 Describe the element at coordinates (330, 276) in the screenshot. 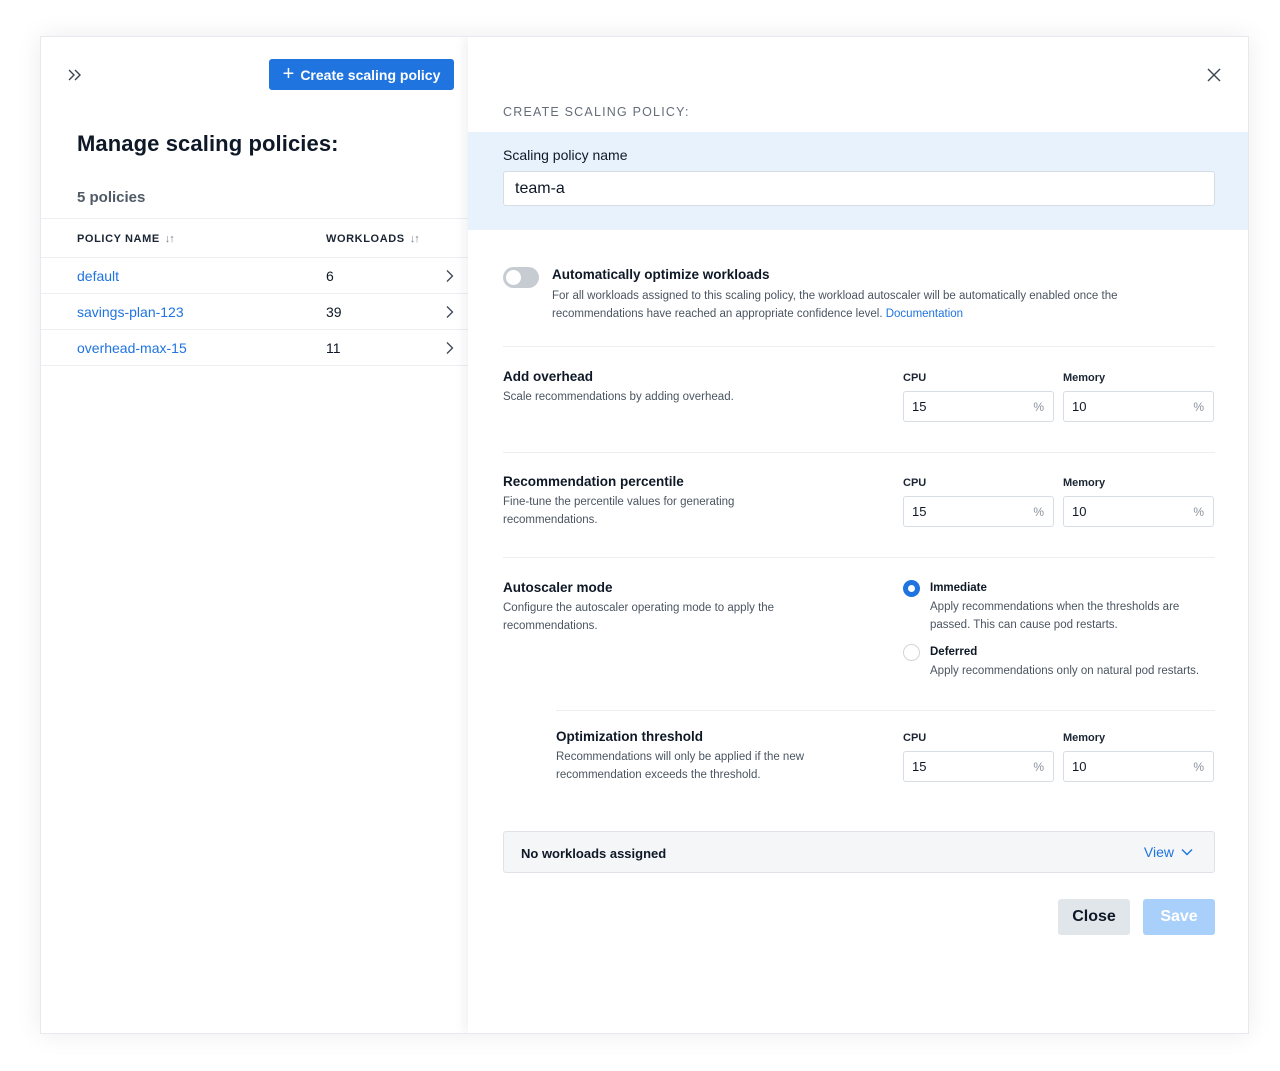

I see `workload-count: 6` at that location.